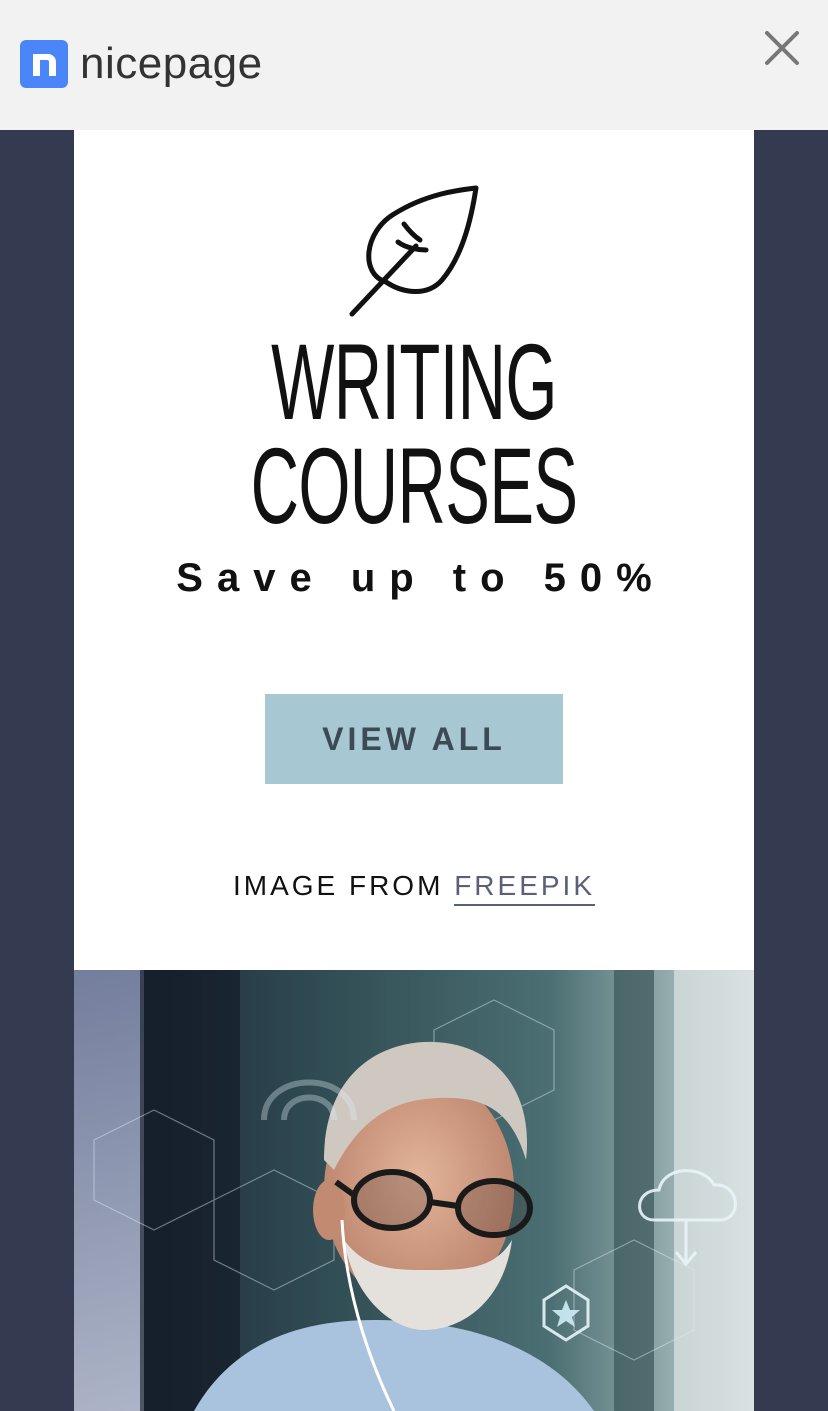  What do you see at coordinates (414, 739) in the screenshot?
I see `view-all-button: VIEW ALL` at bounding box center [414, 739].